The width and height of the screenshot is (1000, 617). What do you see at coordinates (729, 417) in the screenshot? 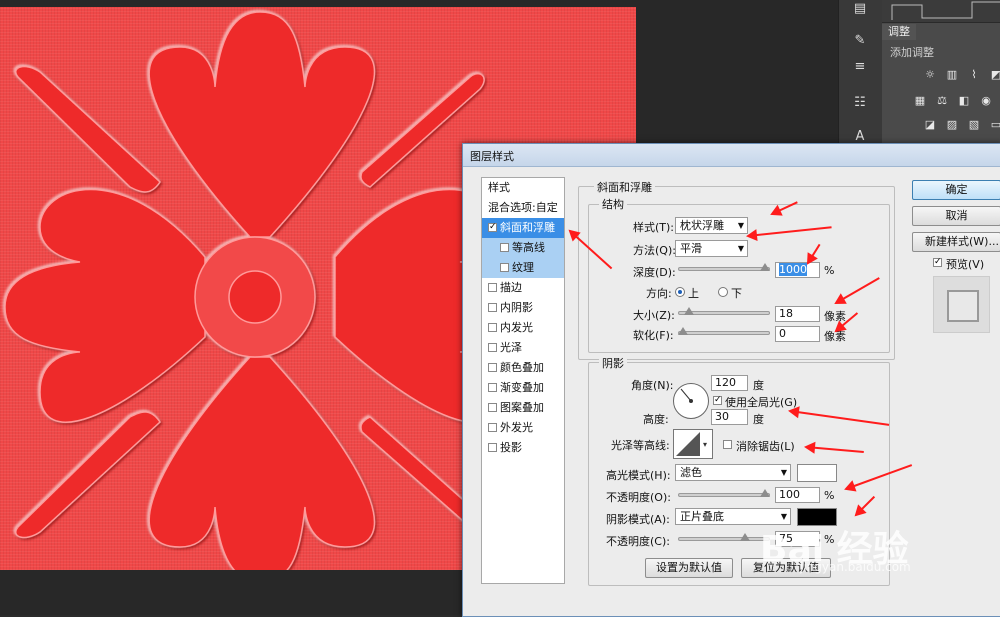
I see `altitude-input: 30` at bounding box center [729, 417].